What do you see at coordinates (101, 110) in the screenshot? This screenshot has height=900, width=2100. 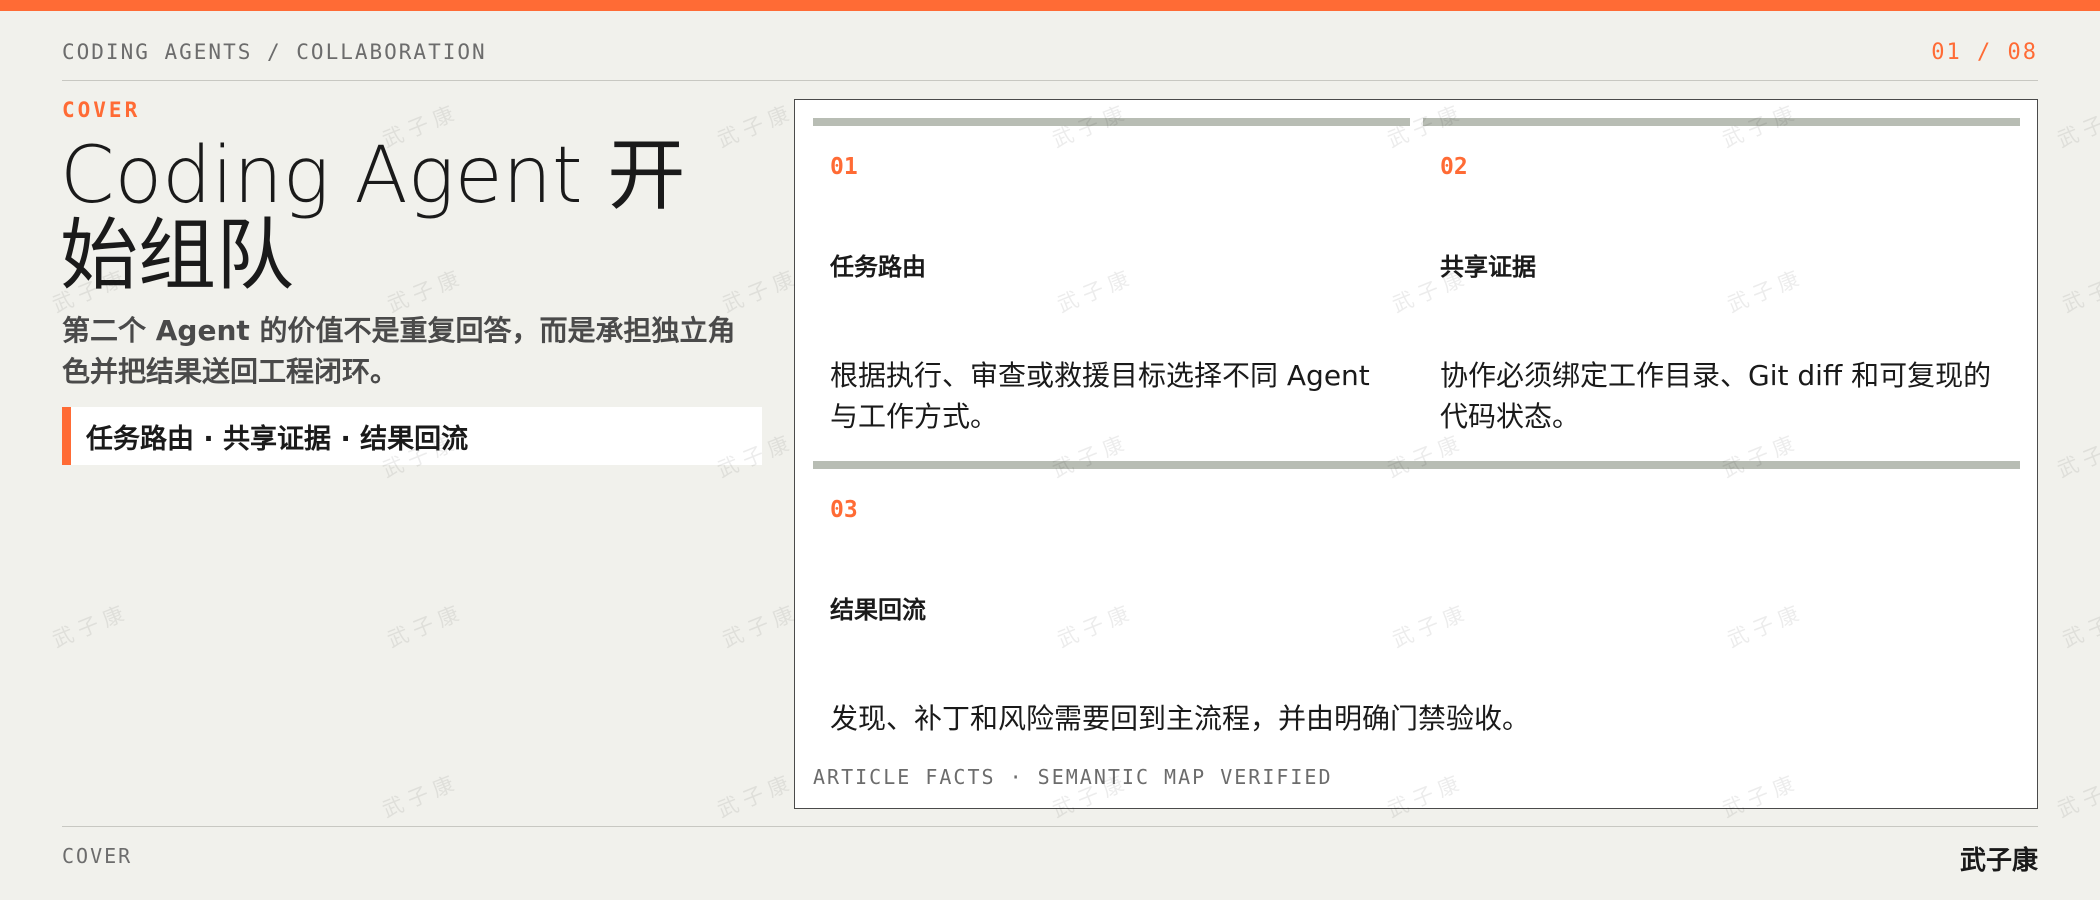 I see `section-kicker: COVER` at bounding box center [101, 110].